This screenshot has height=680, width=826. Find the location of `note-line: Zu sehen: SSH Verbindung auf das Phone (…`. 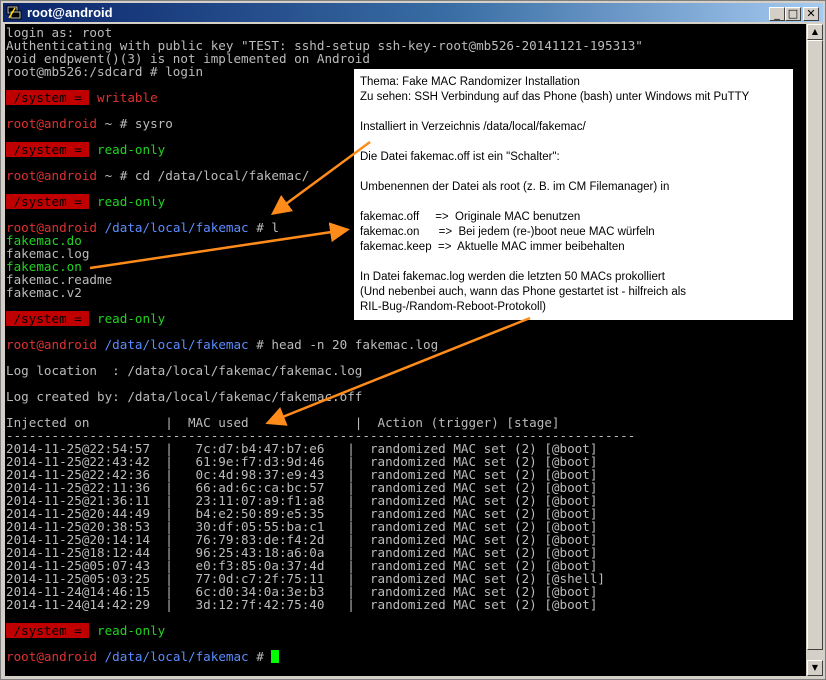

note-line: Zu sehen: SSH Verbindung auf das Phone (… is located at coordinates (555, 97).